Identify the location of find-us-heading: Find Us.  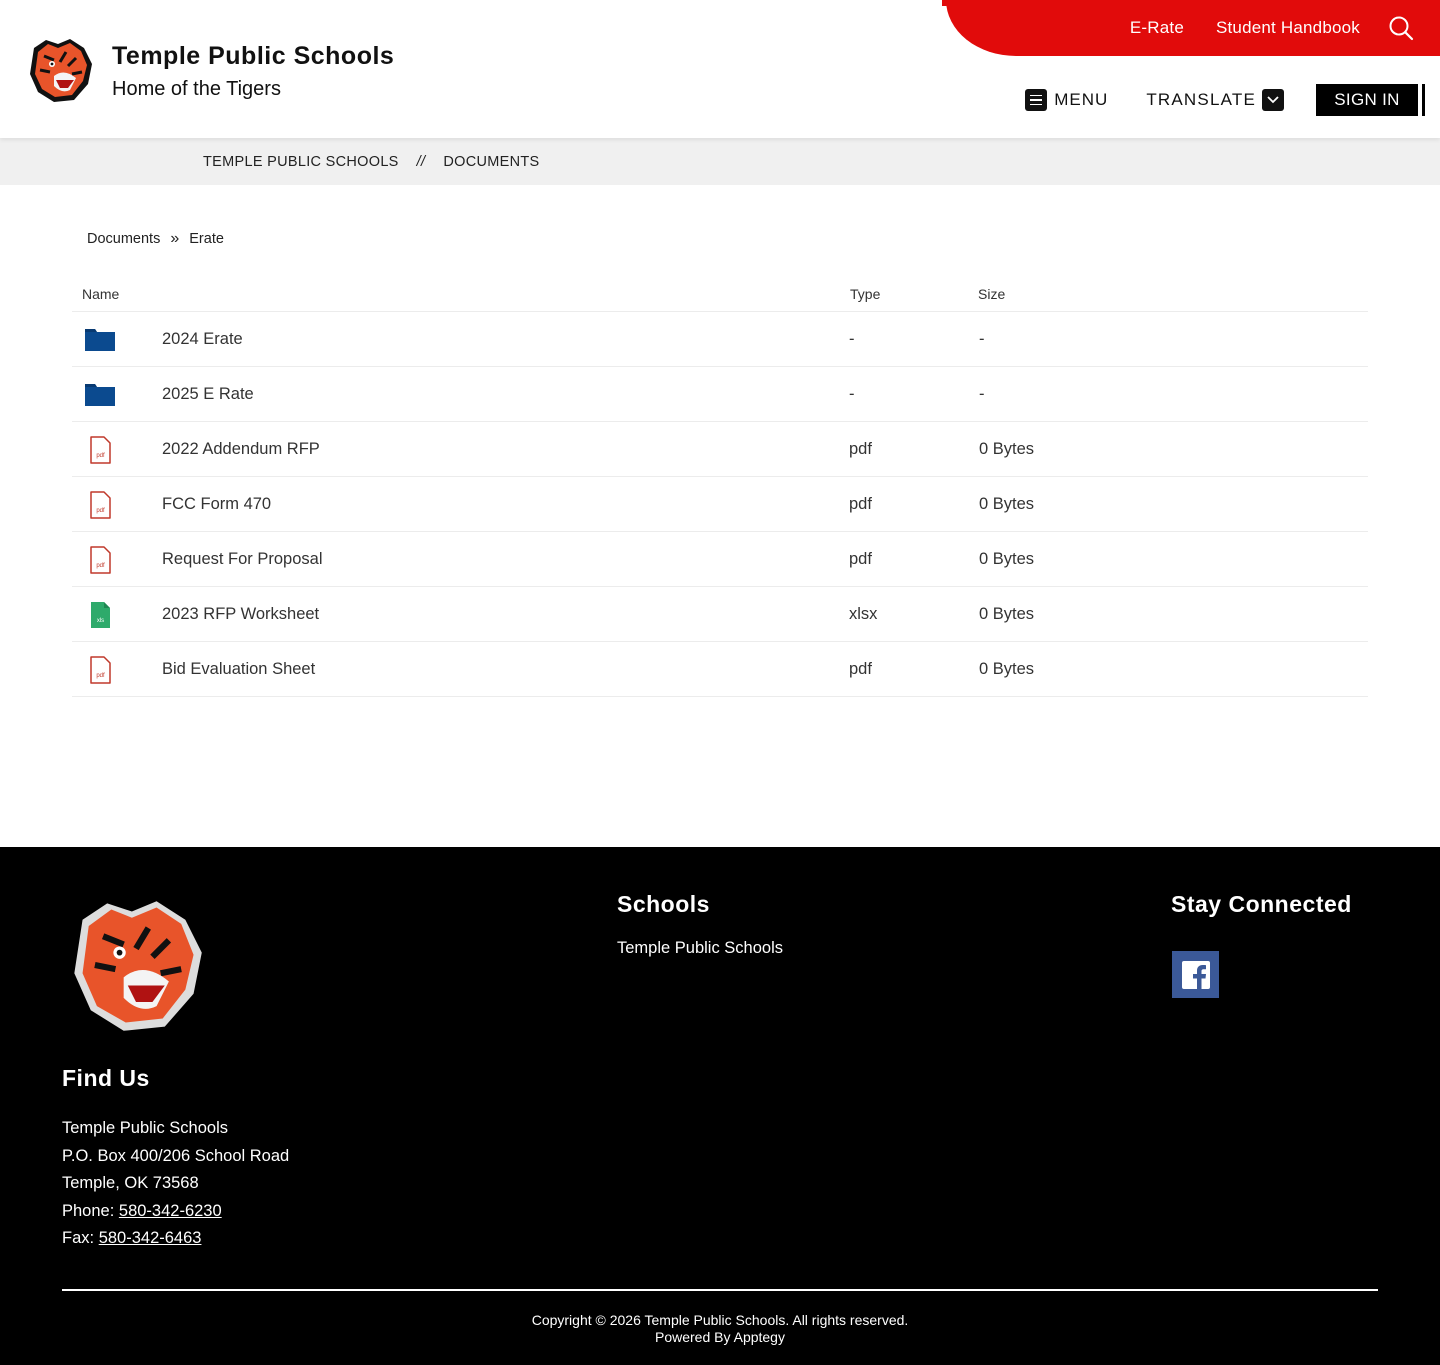
(106, 1078).